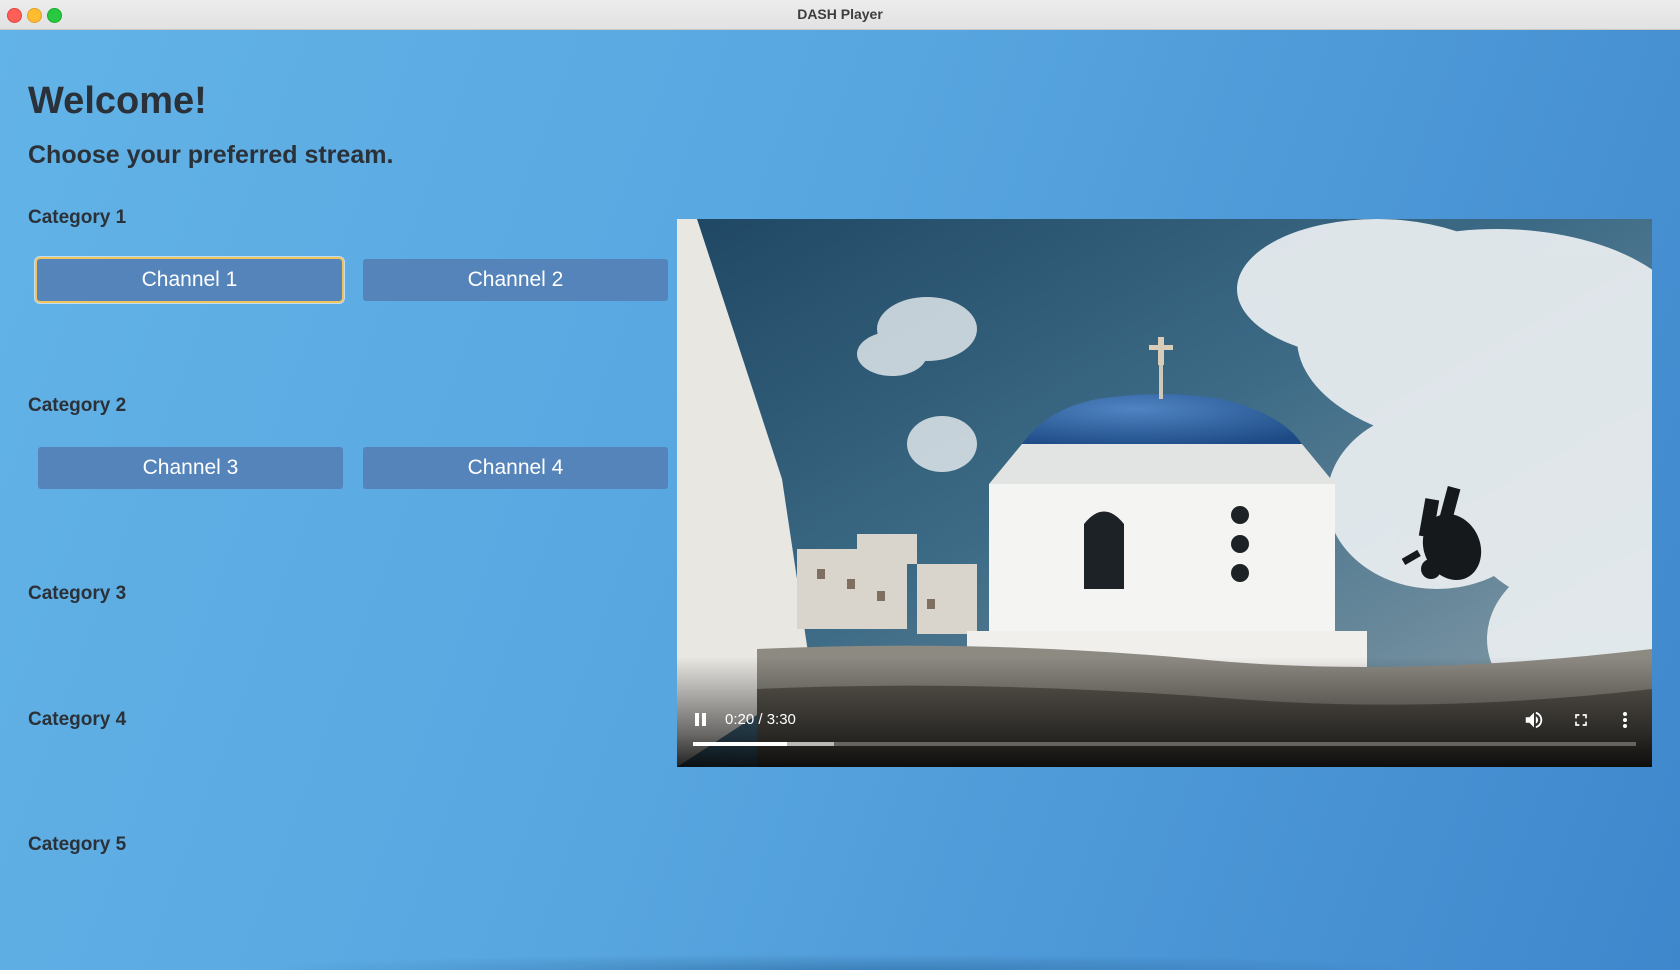 The image size is (1680, 970). I want to click on category-3-label: Category 3, so click(77, 593).